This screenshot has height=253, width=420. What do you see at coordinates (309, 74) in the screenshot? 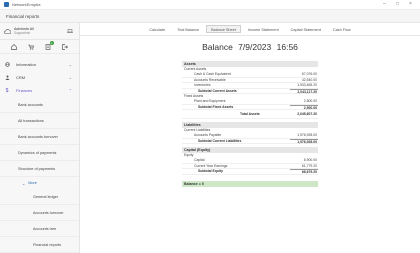
I see `row-value: 67,076.00` at bounding box center [309, 74].